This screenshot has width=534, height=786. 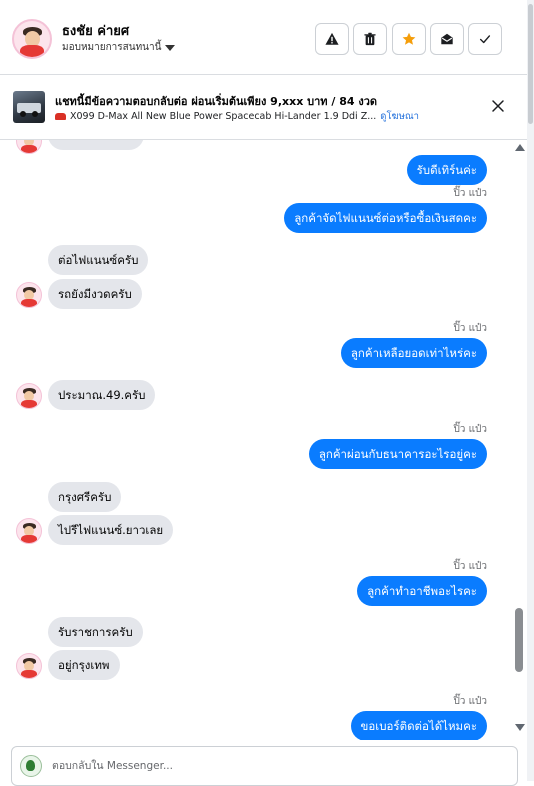 What do you see at coordinates (170, 47) in the screenshot?
I see `caret-down-icon` at bounding box center [170, 47].